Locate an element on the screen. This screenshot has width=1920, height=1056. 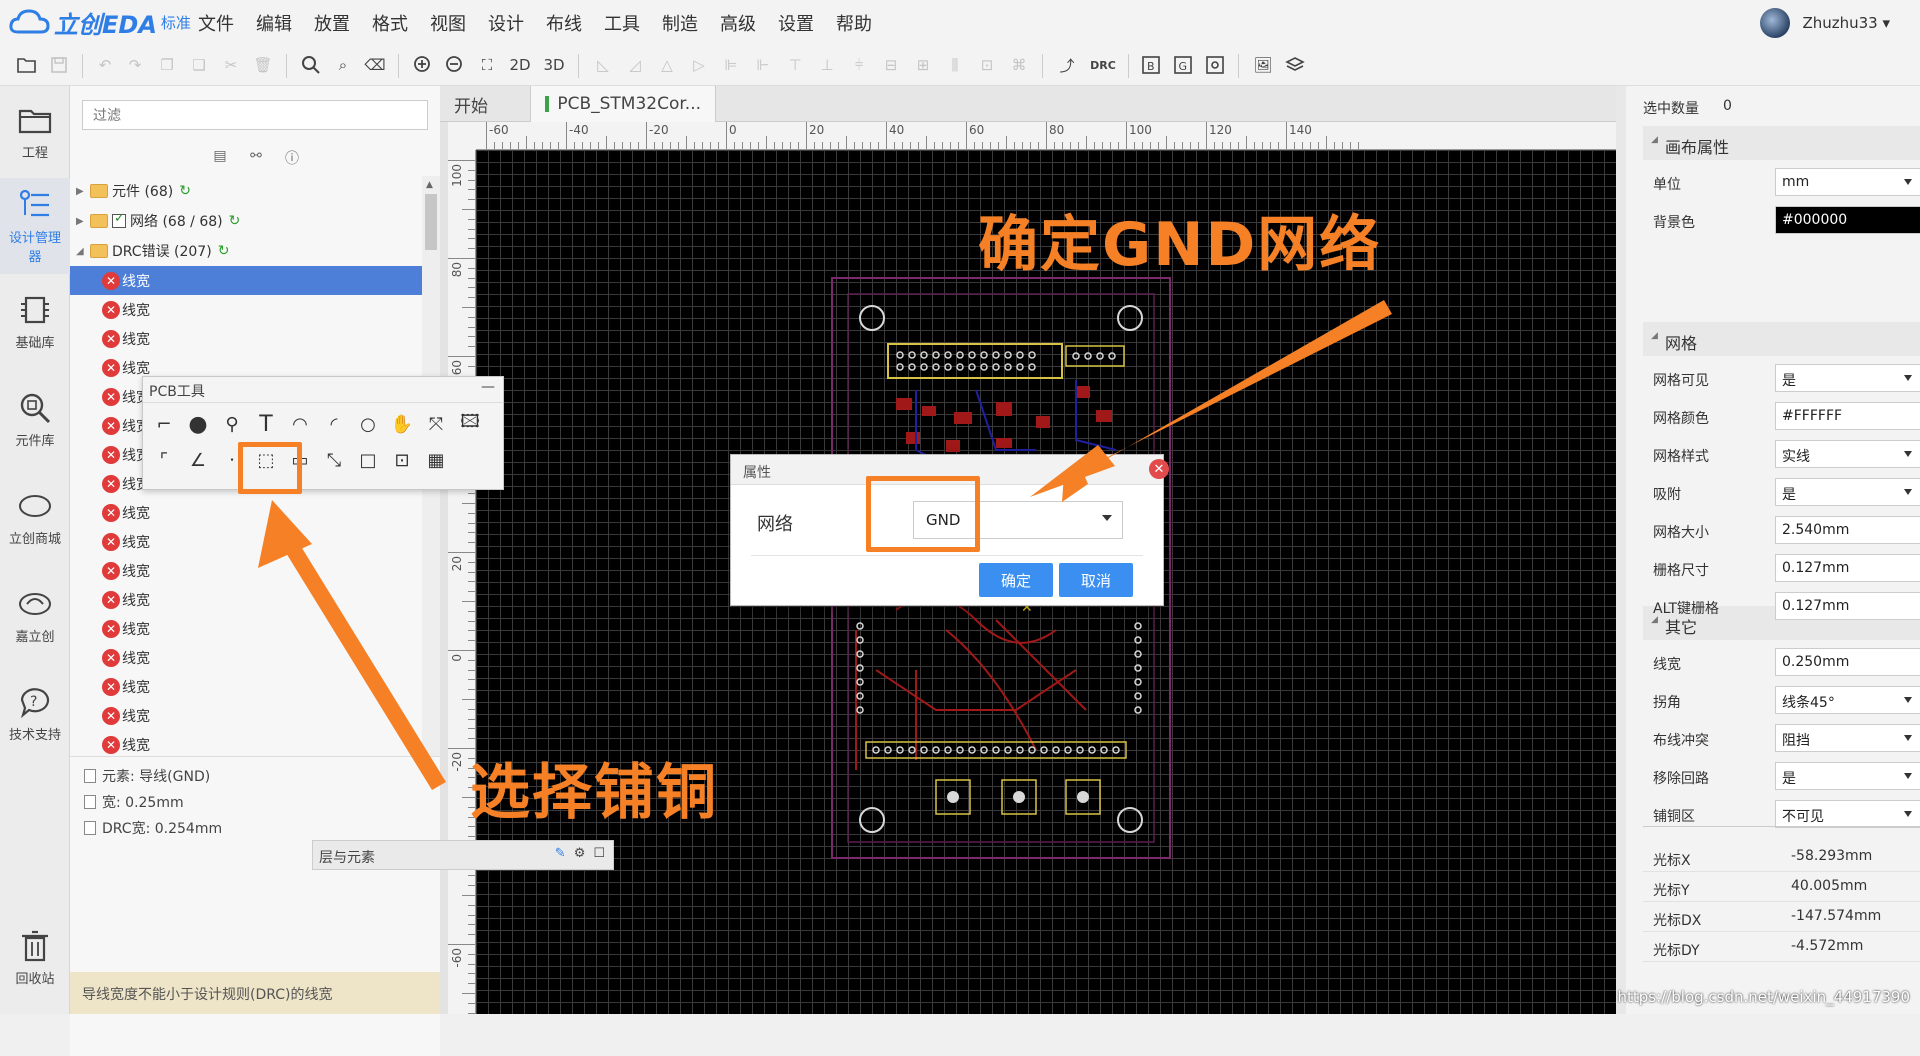
user-name: Zhuzhu33 ▾ is located at coordinates (1846, 23).